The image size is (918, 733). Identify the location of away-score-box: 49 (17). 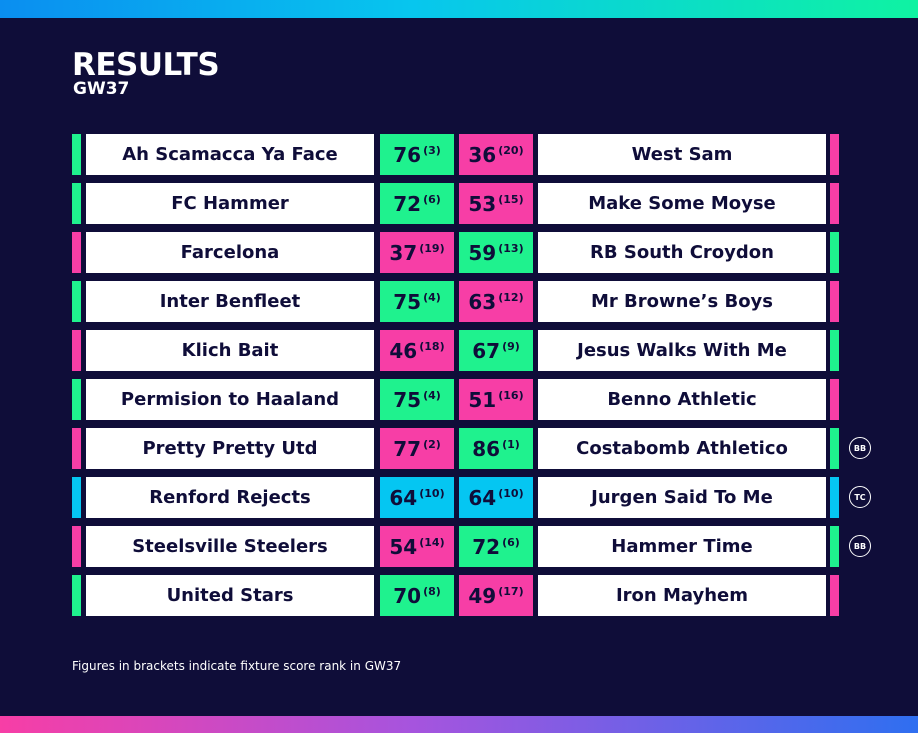
(496, 595).